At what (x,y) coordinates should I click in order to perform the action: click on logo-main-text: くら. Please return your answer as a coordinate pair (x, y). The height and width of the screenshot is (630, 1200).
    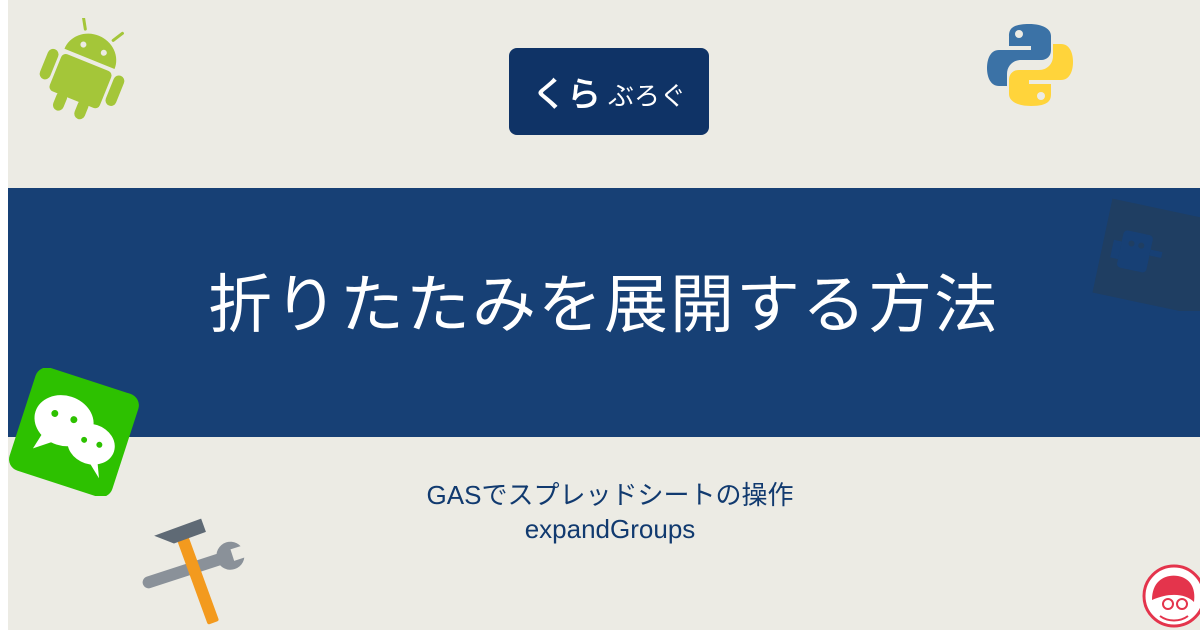
    Looking at the image, I should click on (566, 95).